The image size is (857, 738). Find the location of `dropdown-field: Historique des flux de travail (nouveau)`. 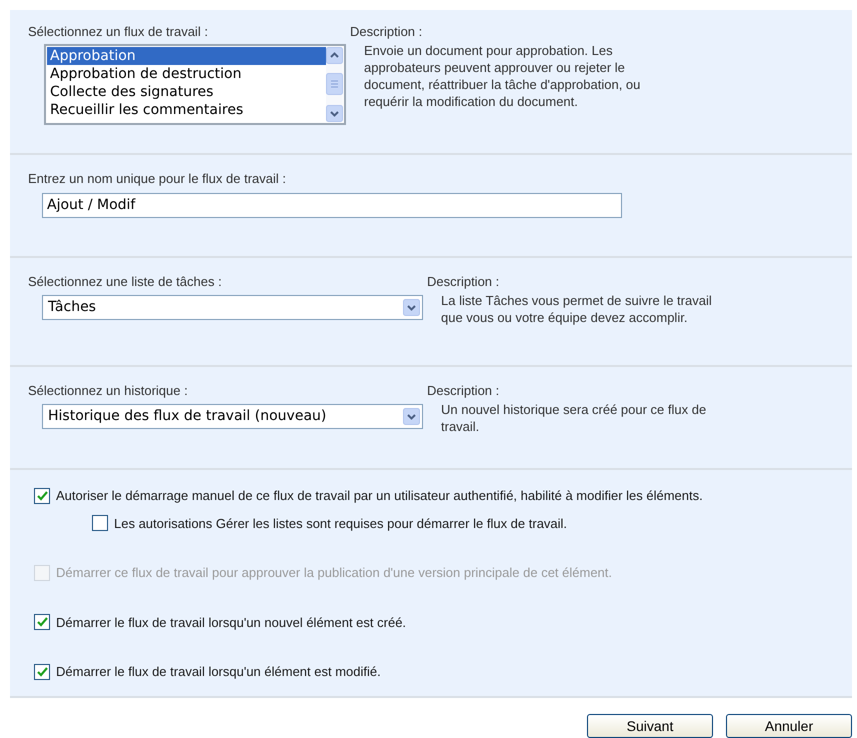

dropdown-field: Historique des flux de travail (nouveau) is located at coordinates (232, 416).